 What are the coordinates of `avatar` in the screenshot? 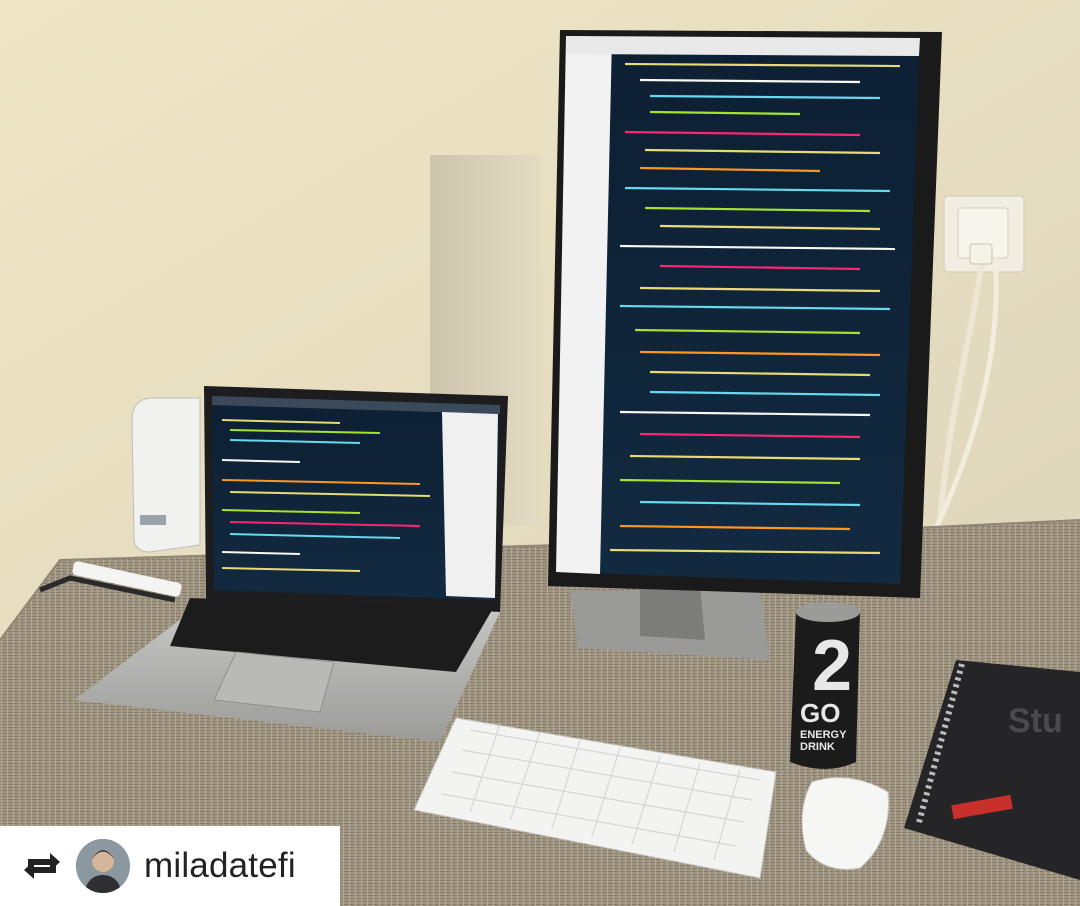 It's located at (103, 866).